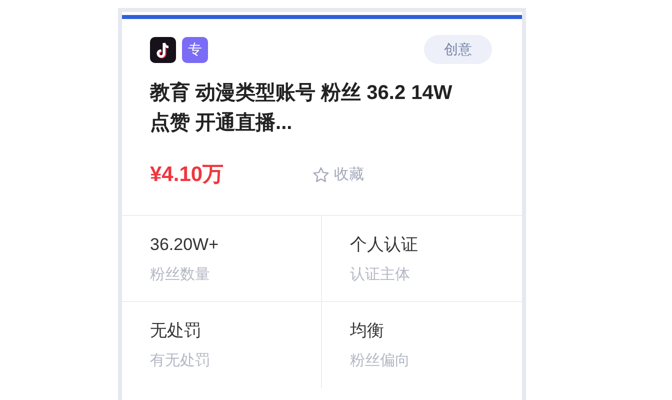 This screenshot has height=400, width=672. Describe the element at coordinates (321, 175) in the screenshot. I see `star-icon` at that location.